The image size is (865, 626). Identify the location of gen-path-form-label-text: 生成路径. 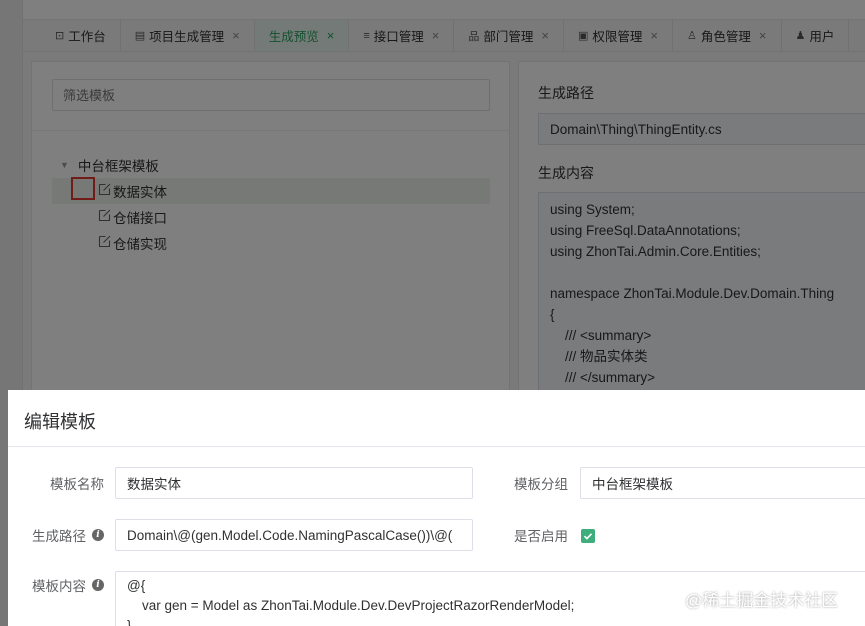
(59, 536).